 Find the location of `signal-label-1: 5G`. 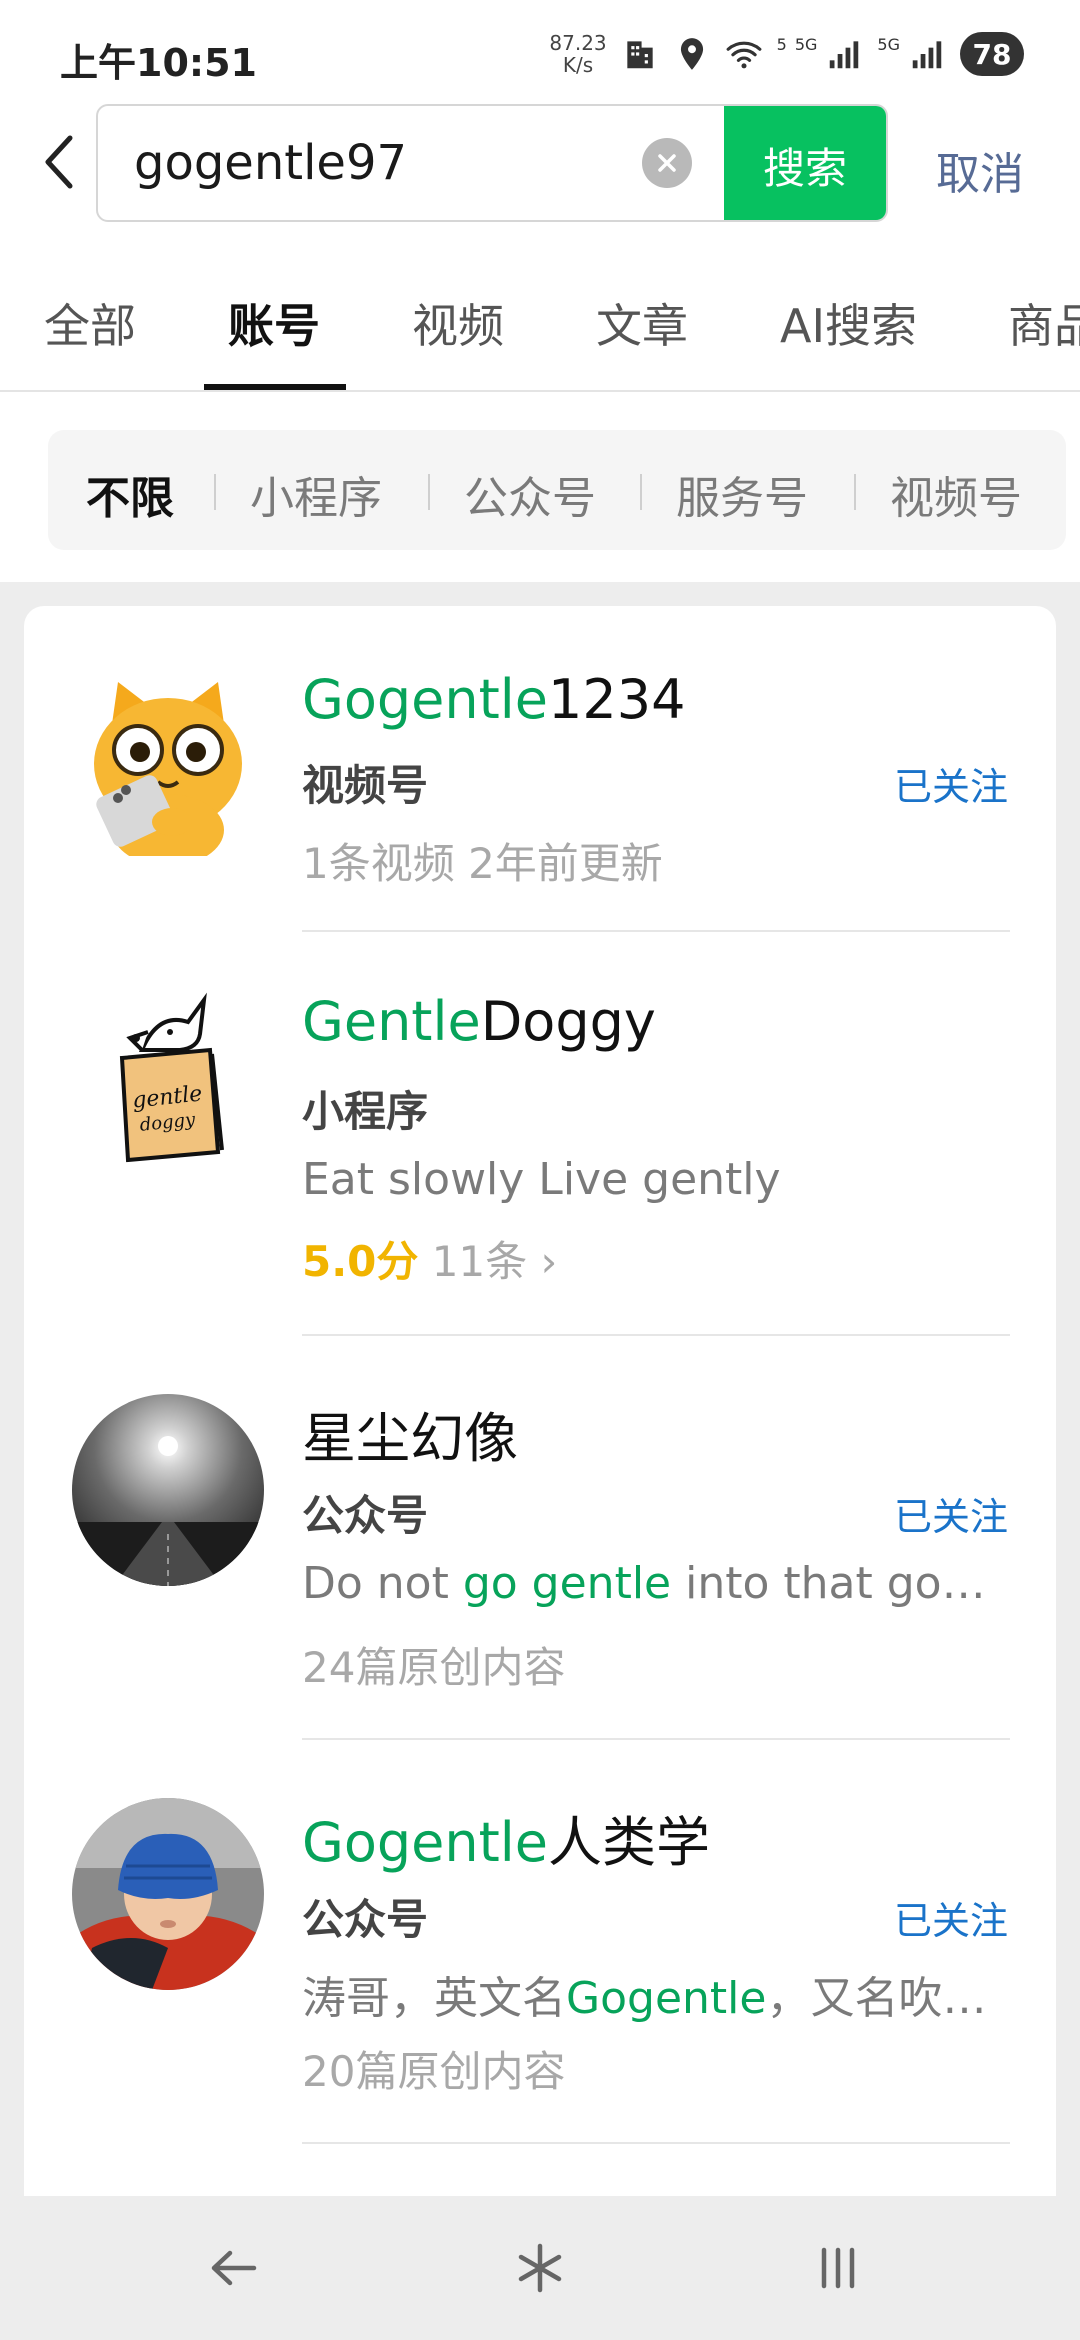

signal-label-1: 5G is located at coordinates (806, 44).